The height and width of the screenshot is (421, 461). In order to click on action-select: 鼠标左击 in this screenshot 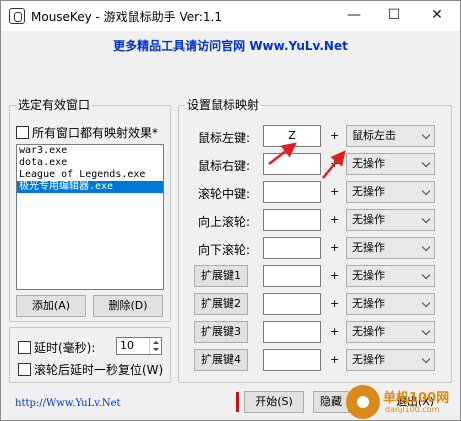, I will do `click(390, 136)`.